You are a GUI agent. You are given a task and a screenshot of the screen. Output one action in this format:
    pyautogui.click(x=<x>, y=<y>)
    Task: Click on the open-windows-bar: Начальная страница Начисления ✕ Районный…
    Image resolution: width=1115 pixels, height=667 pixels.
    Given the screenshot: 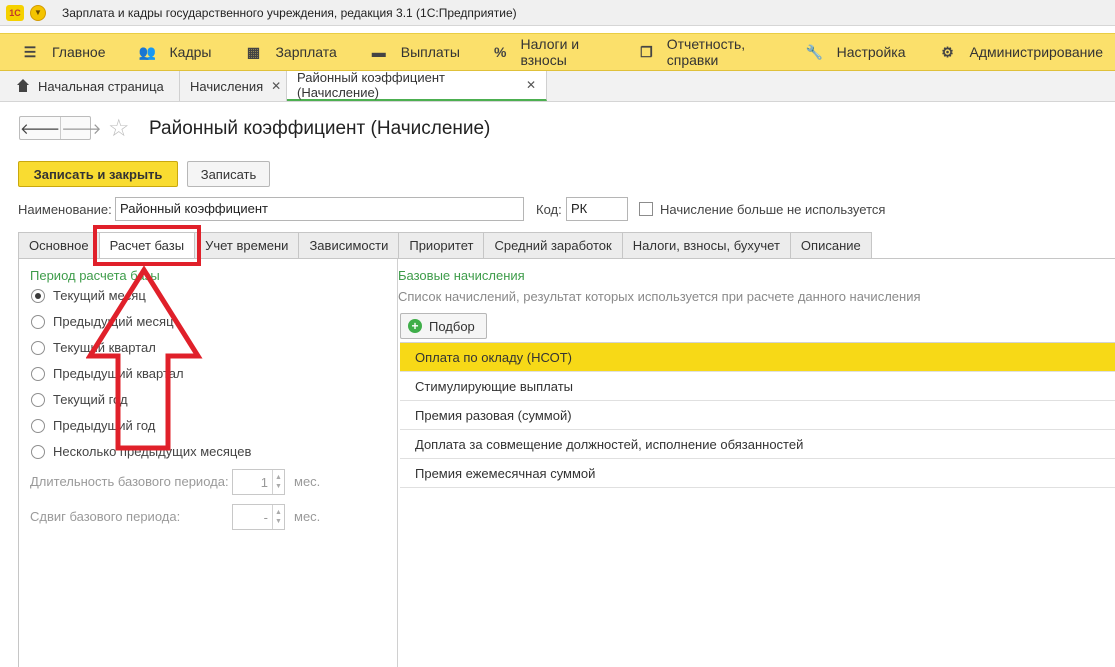 What is the action you would take?
    pyautogui.click(x=557, y=86)
    